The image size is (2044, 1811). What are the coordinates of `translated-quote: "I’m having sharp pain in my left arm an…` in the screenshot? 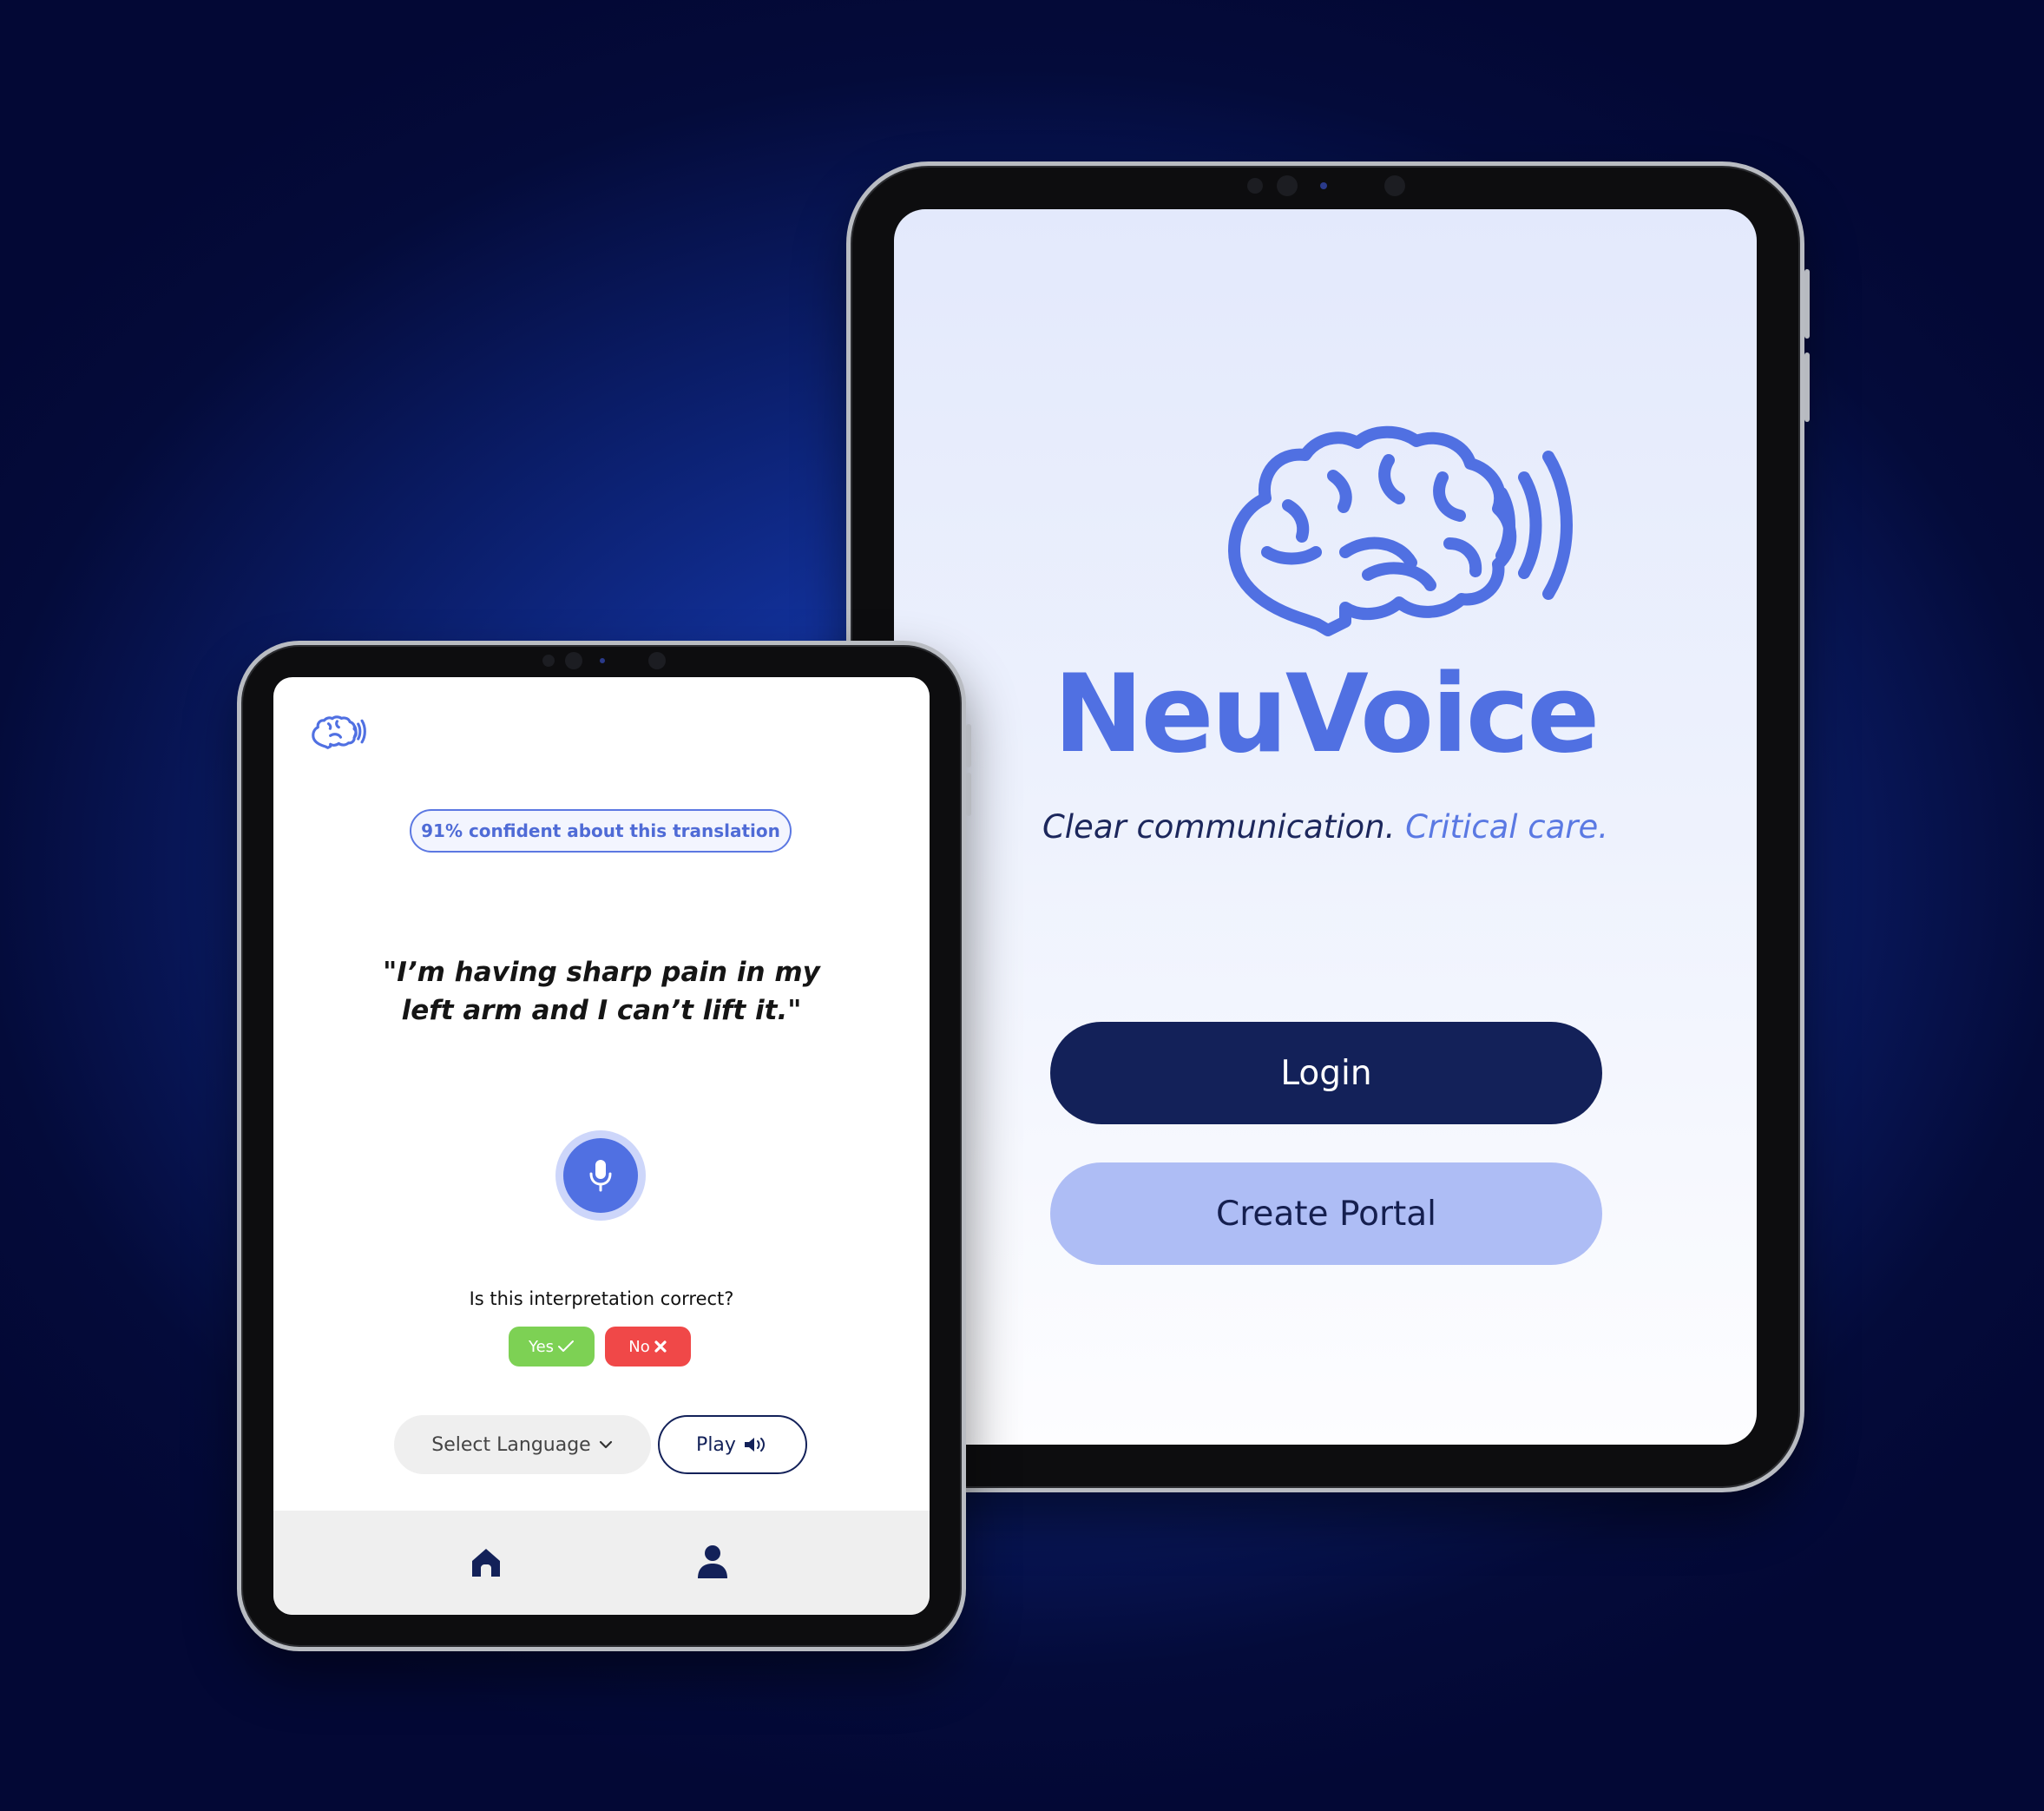 It's located at (601, 992).